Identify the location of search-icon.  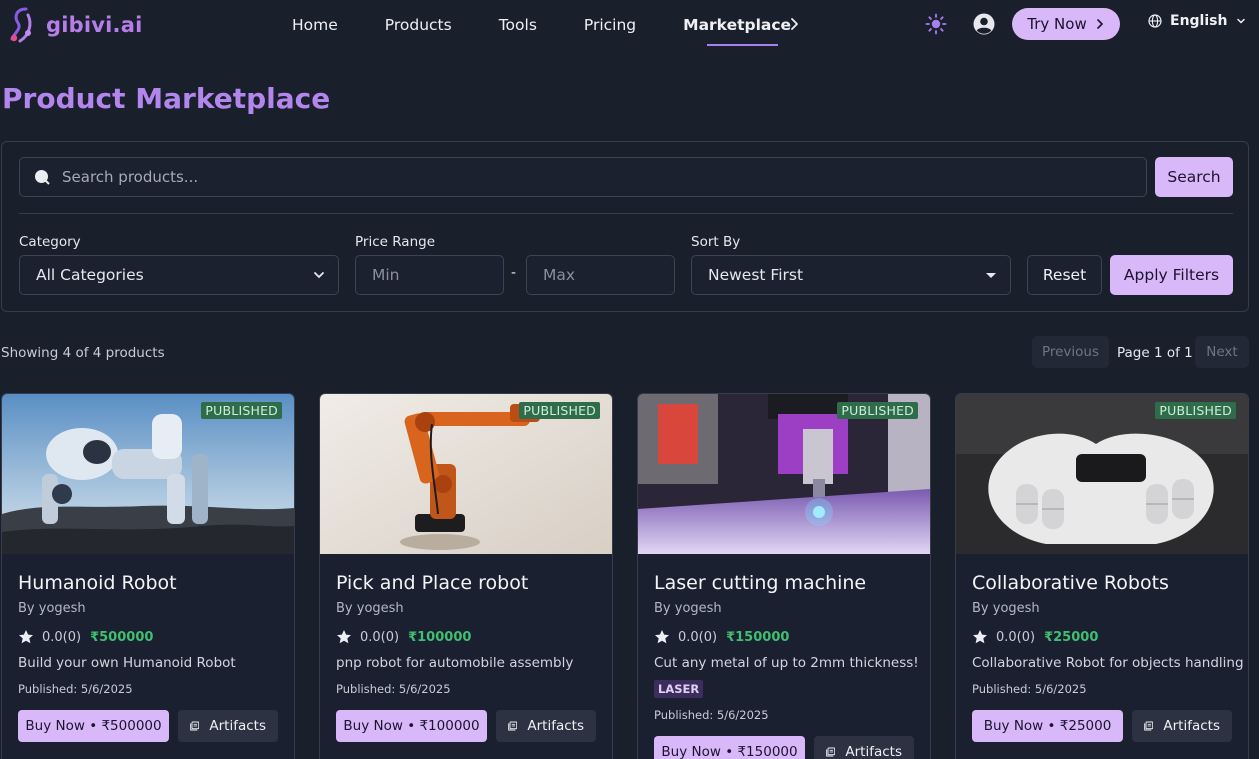
(42, 177).